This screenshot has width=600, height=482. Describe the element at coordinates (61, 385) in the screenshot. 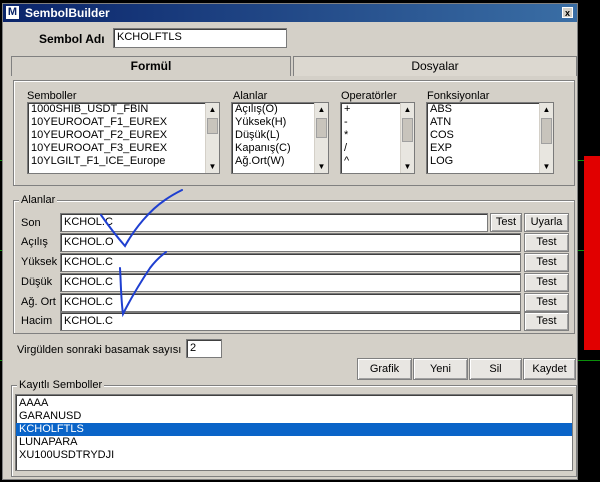

I see `saved-symbols-title: Kayıtlı Semboller` at that location.